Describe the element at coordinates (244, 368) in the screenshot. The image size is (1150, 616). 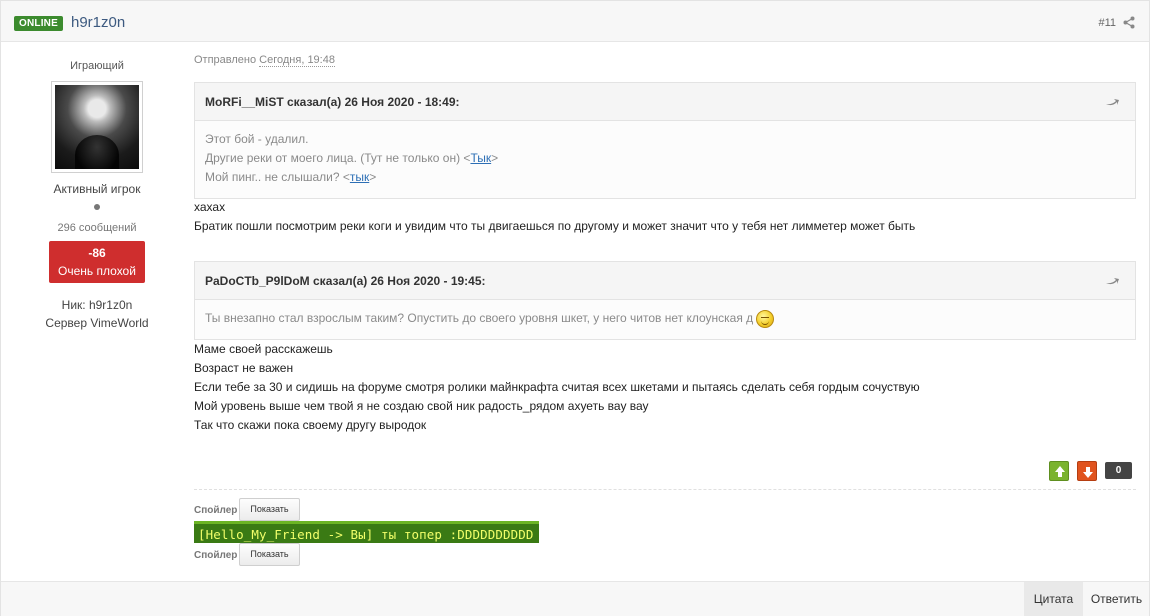
I see `message-line: Возраст не важен` at that location.